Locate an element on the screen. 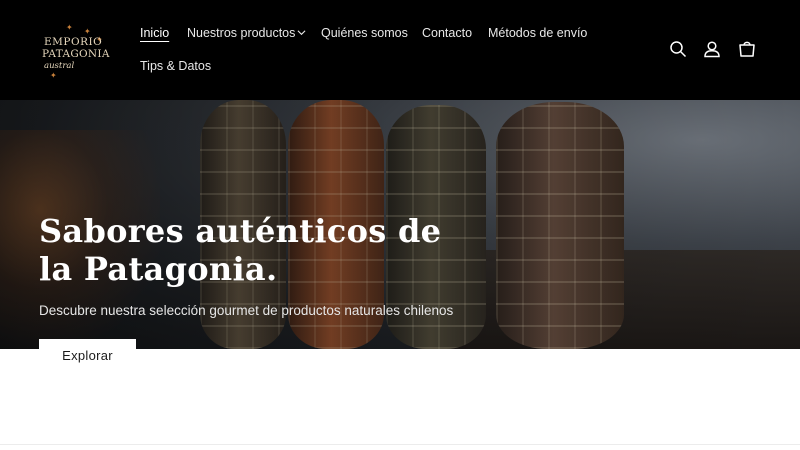 Image resolution: width=800 pixels, height=450 pixels. nav-item-quienes-somos: Quiénes somos is located at coordinates (364, 33).